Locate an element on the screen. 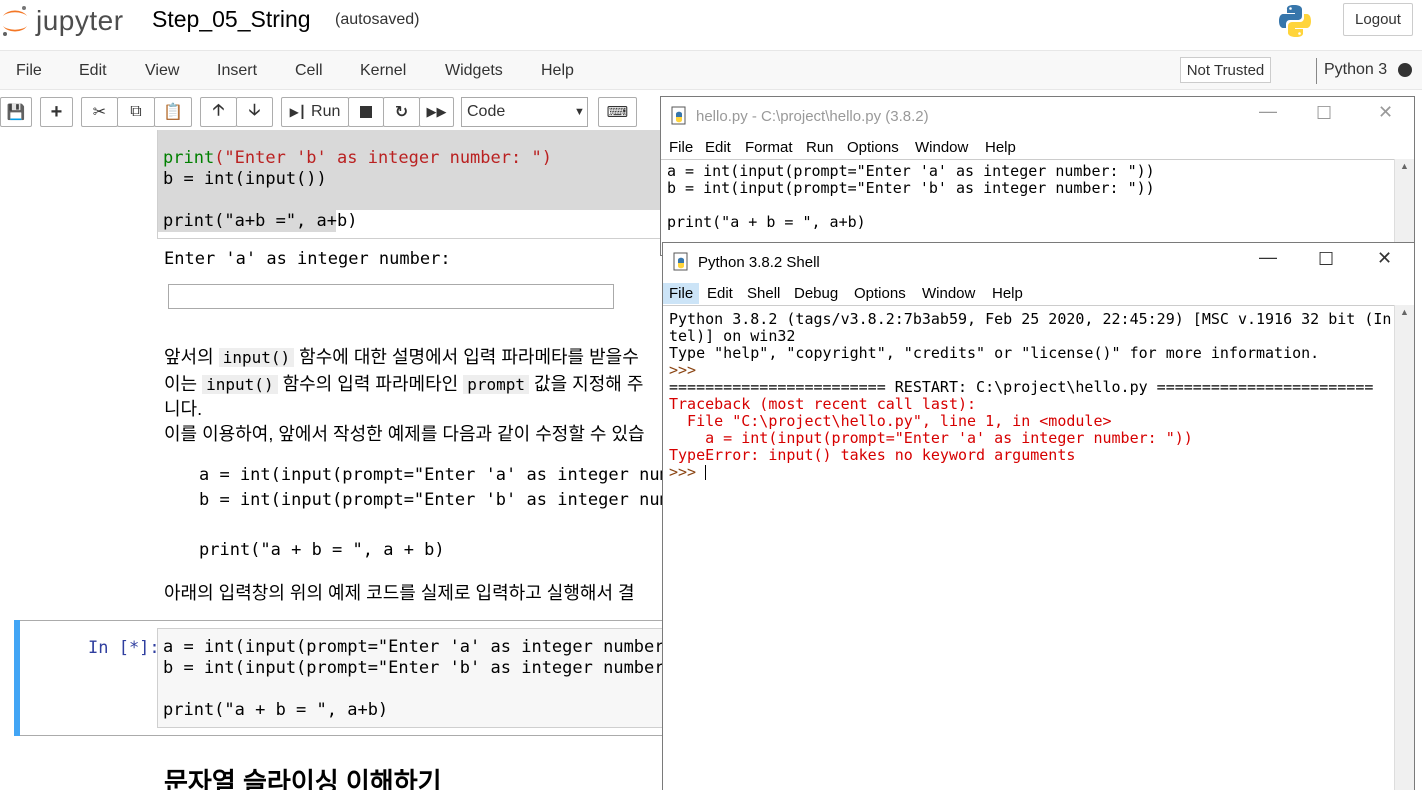  run-button: ▶┃ Run is located at coordinates (315, 112).